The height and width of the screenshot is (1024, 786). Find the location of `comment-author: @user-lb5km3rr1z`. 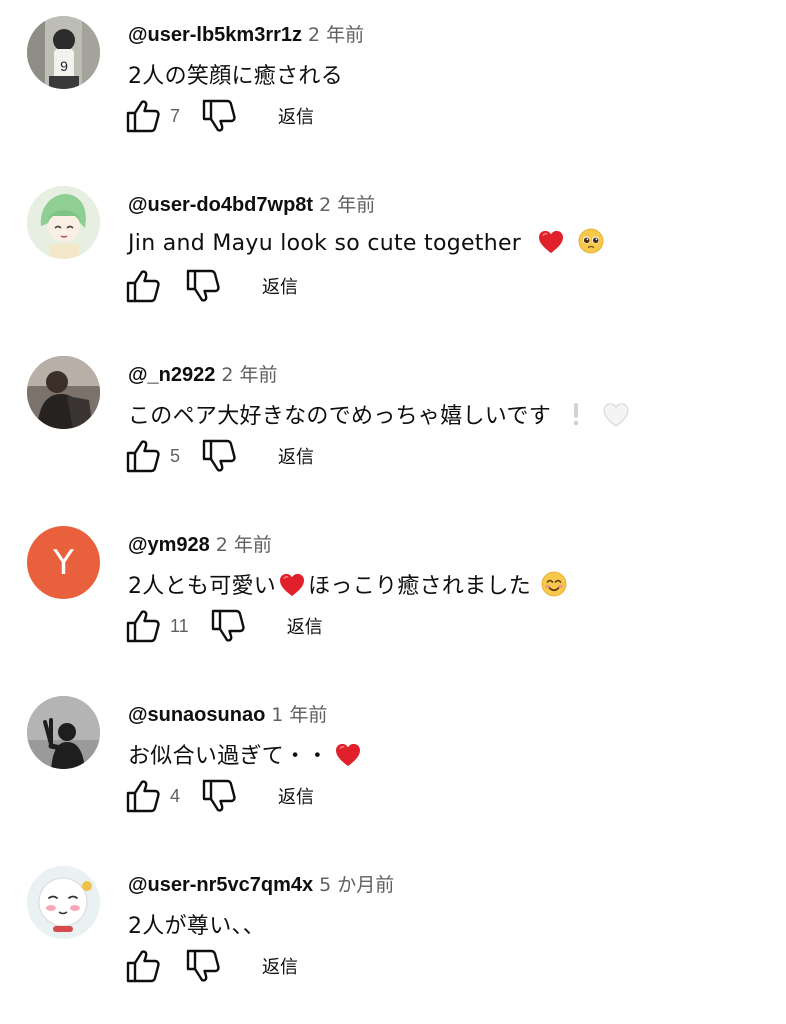

comment-author: @user-lb5km3rr1z is located at coordinates (215, 35).